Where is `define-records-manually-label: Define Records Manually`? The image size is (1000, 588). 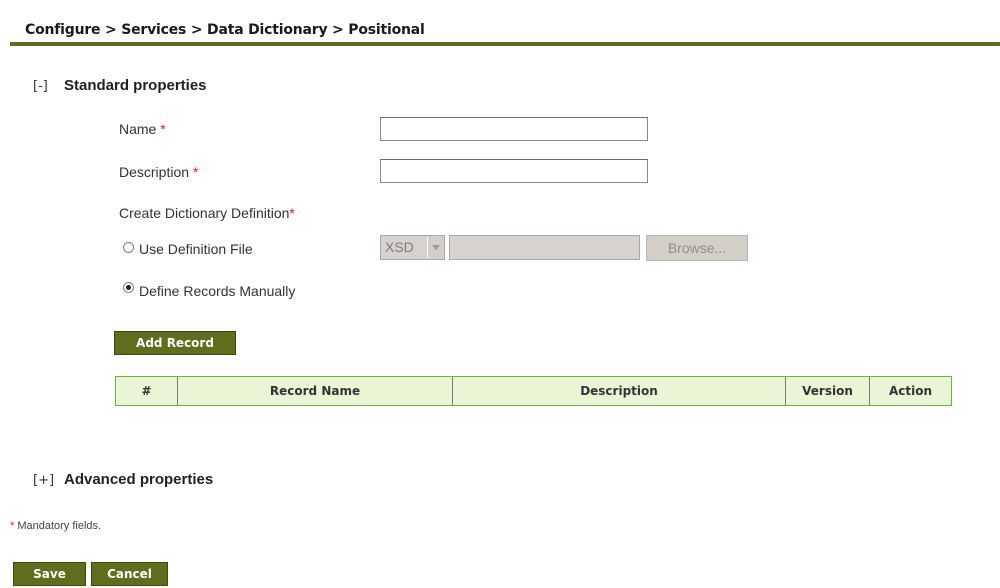 define-records-manually-label: Define Records Manually is located at coordinates (217, 291).